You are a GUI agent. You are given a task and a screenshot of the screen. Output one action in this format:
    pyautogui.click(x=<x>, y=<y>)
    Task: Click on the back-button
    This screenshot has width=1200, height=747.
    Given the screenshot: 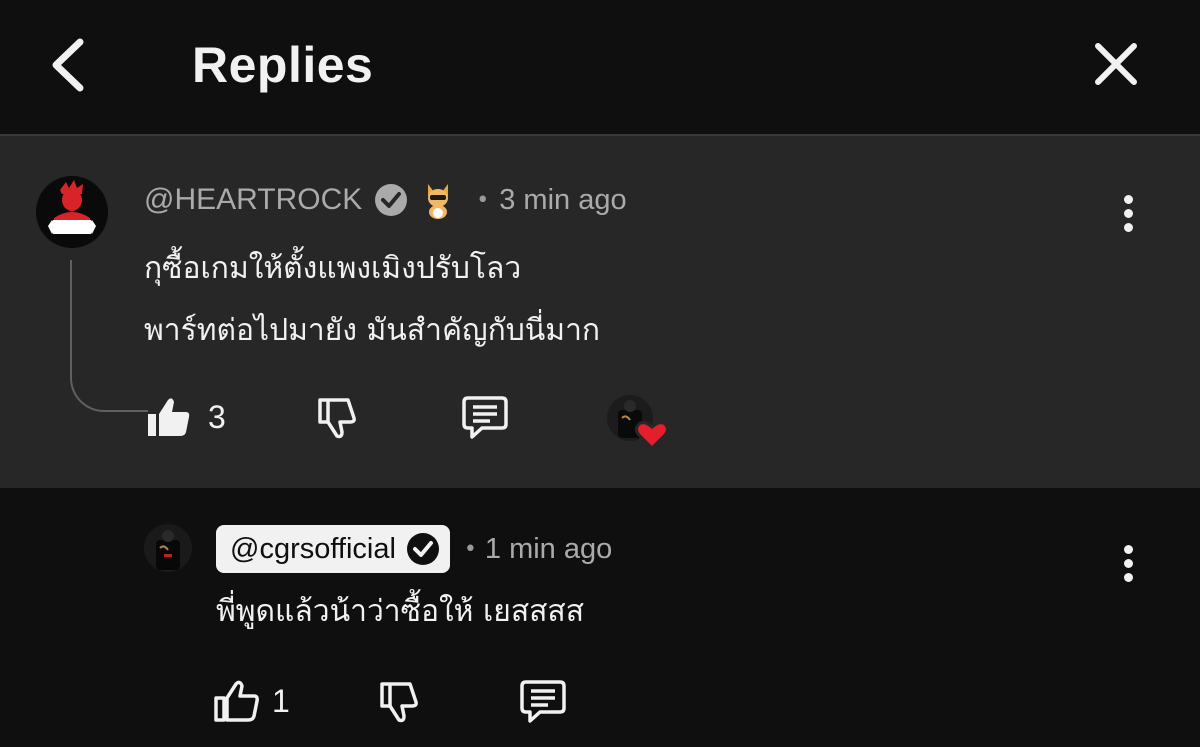 What is the action you would take?
    pyautogui.click(x=72, y=65)
    